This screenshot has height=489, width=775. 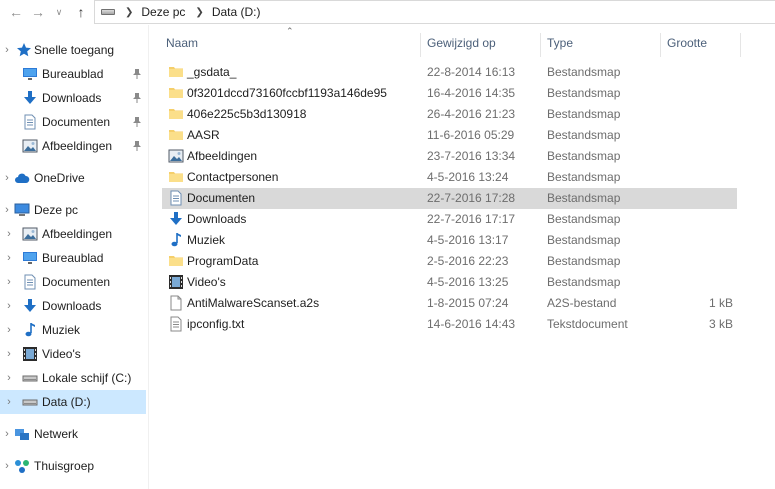 What do you see at coordinates (22, 210) in the screenshot?
I see `computer-icon` at bounding box center [22, 210].